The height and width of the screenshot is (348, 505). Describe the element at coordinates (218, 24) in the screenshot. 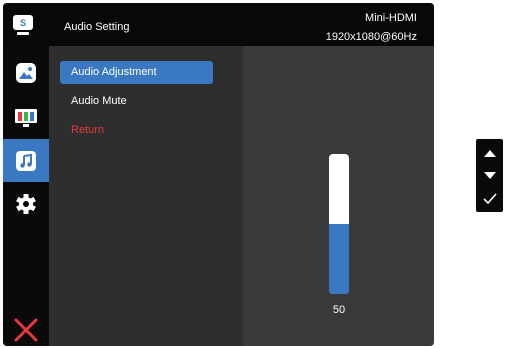

I see `header-bar: S Audio Setting Mini-HDMI 1920x1080@60Hz` at that location.